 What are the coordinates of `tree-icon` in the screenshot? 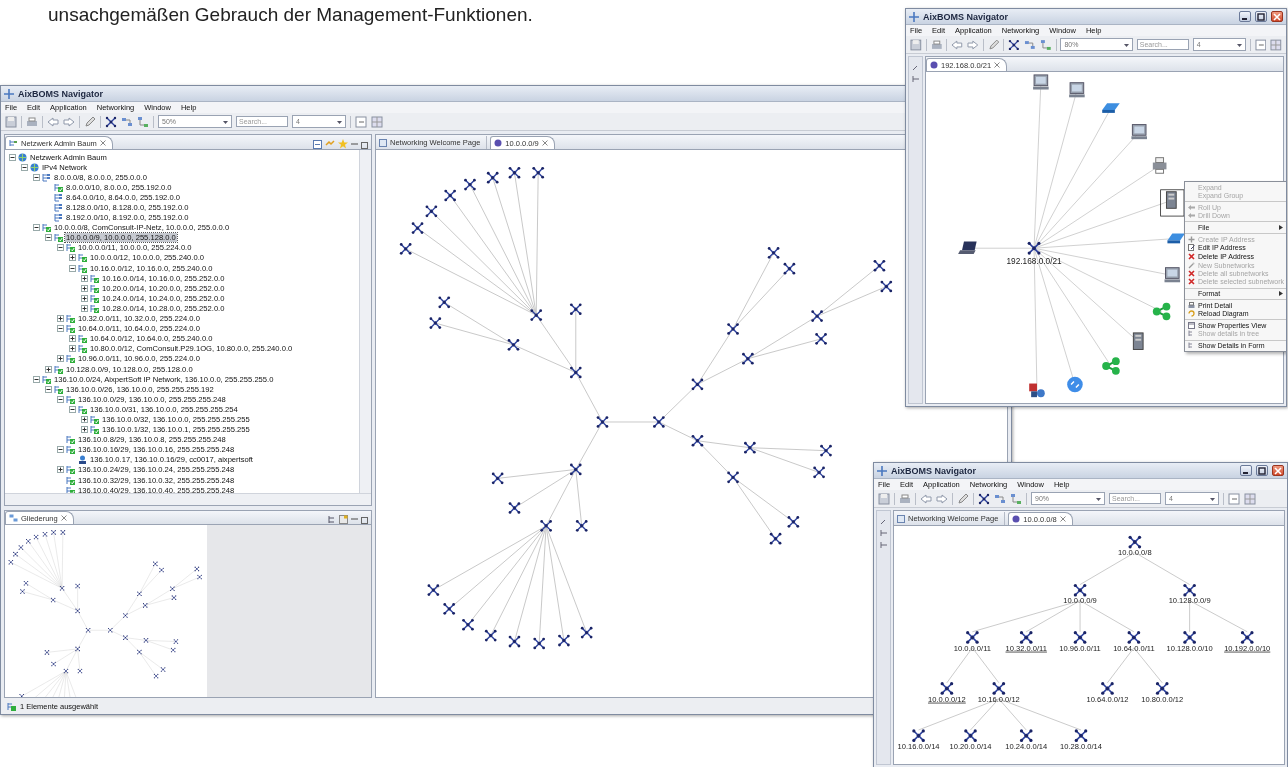 It's located at (331, 519).